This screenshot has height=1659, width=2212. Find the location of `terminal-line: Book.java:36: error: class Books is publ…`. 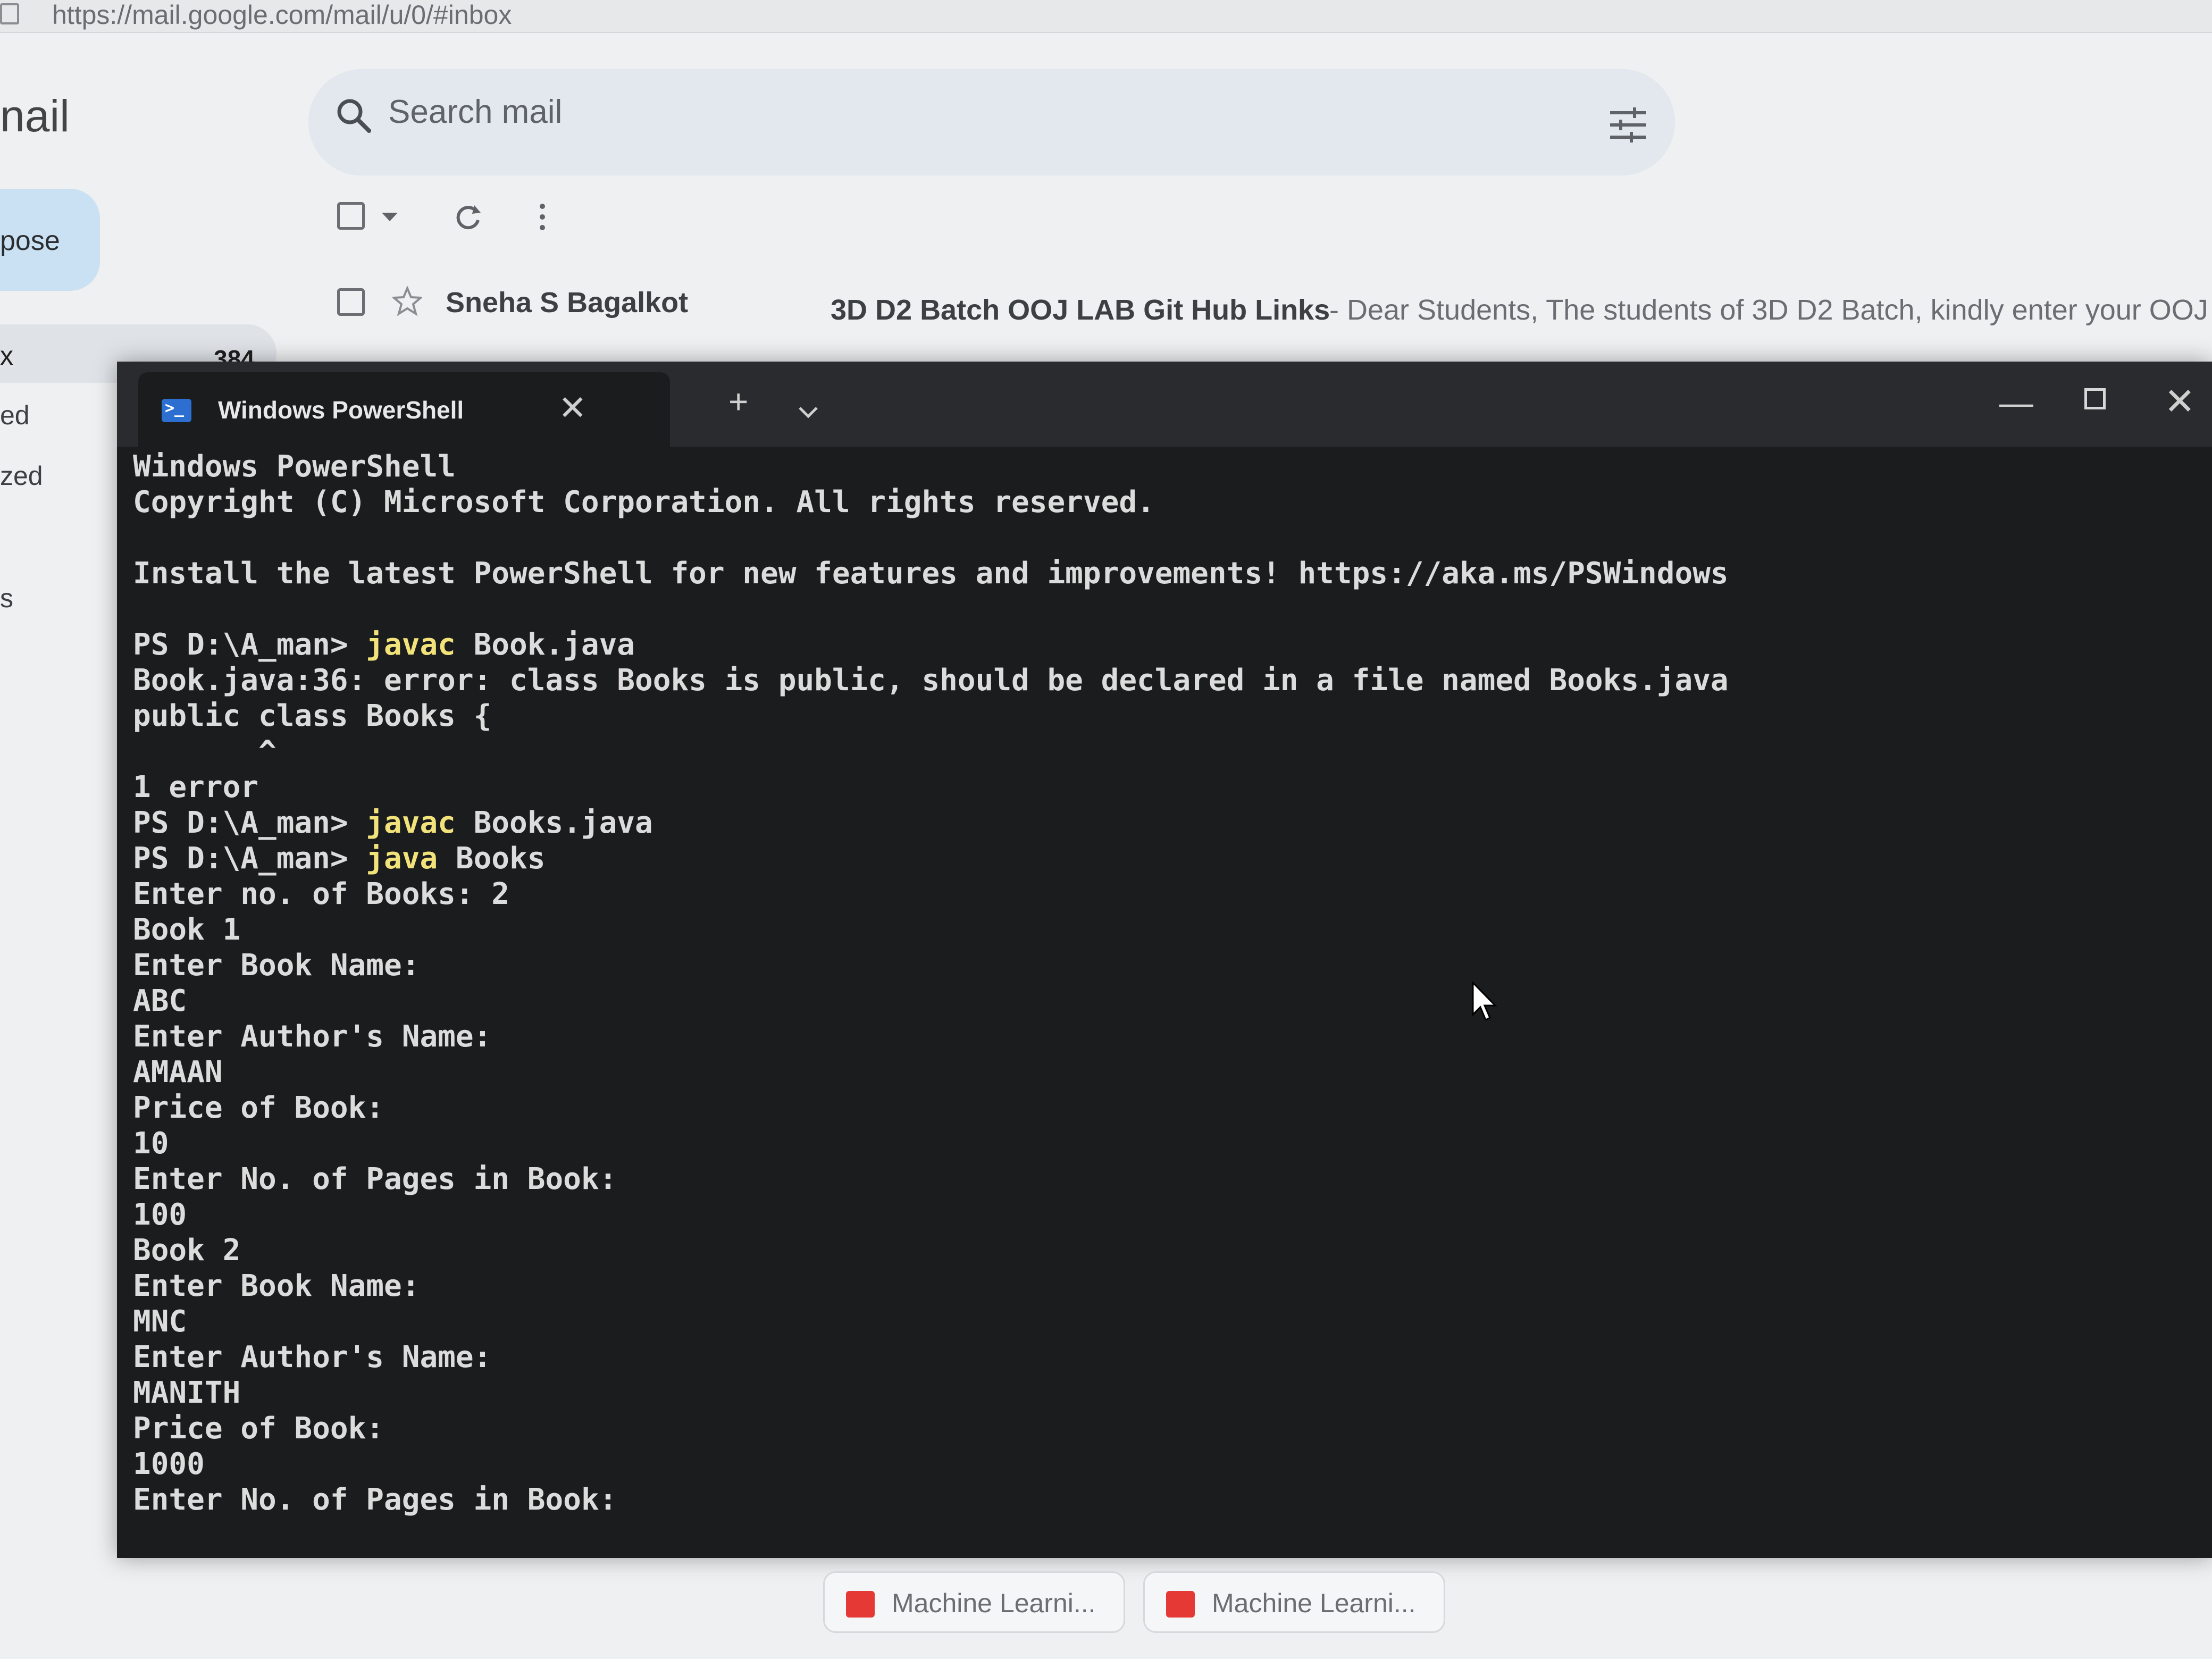

terminal-line: Book.java:36: error: class Books is publ… is located at coordinates (931, 680).